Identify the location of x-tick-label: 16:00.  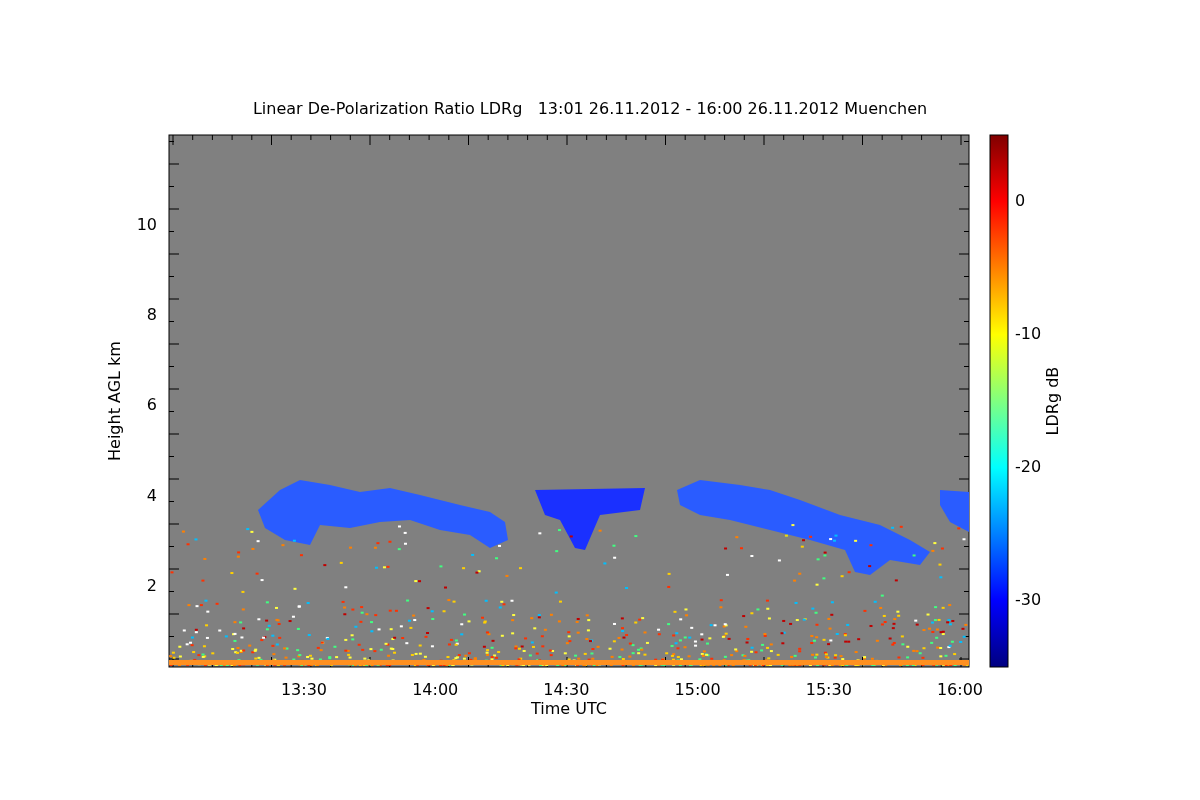
(960, 689).